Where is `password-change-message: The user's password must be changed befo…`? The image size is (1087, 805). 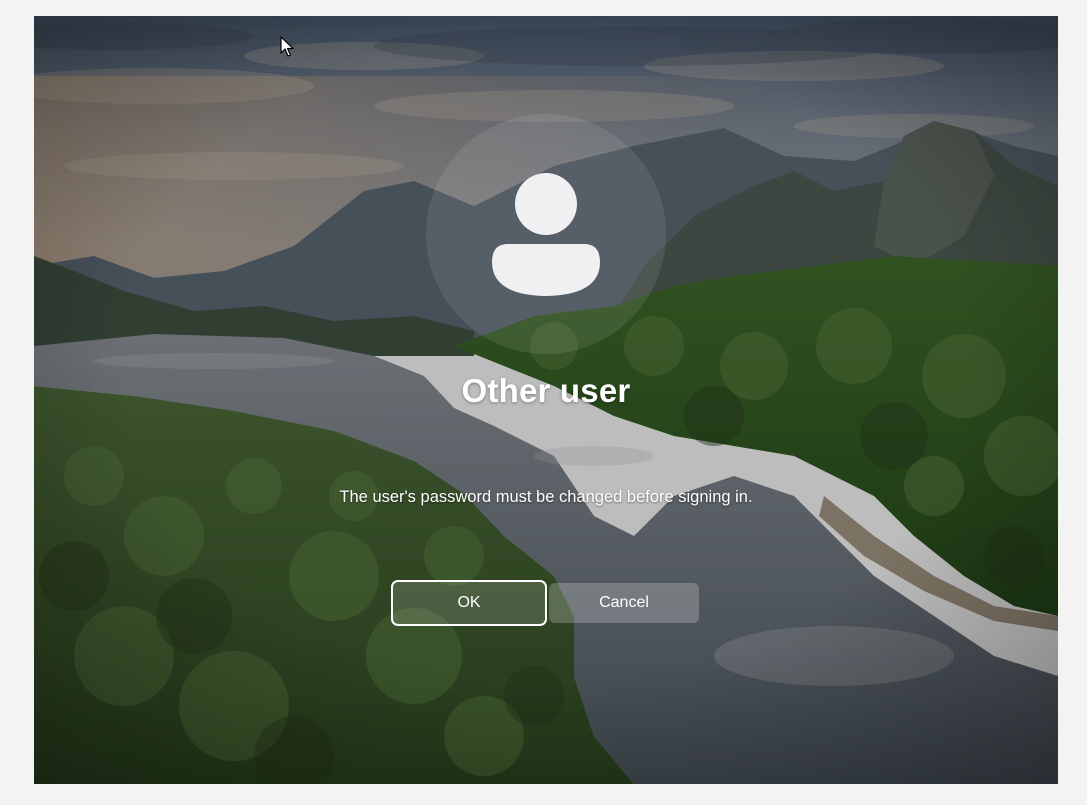 password-change-message: The user's password must be changed befo… is located at coordinates (546, 497).